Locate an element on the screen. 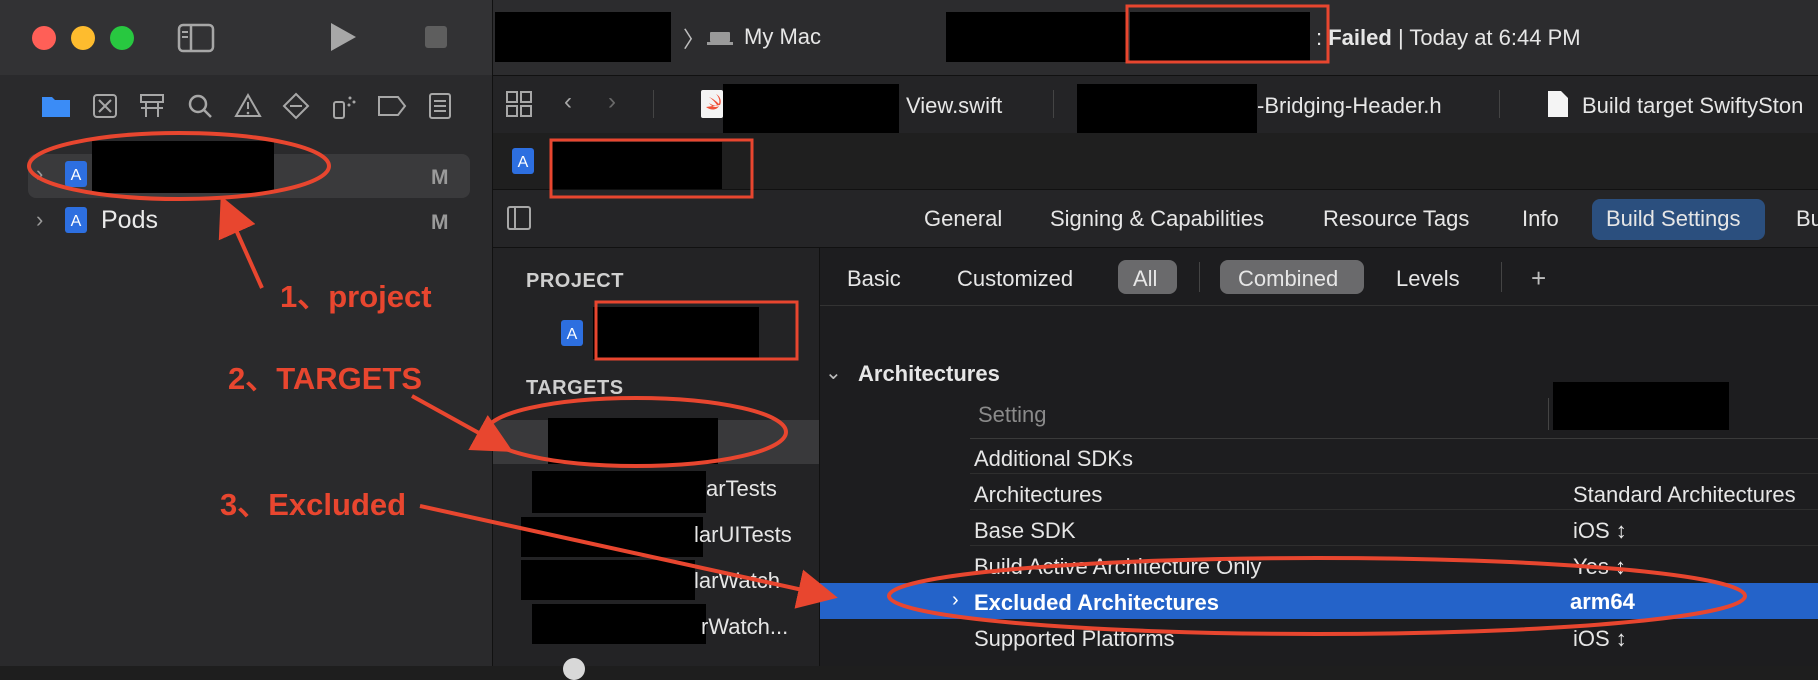 The width and height of the screenshot is (1818, 680). tab-bridging-header: -Bridging-Header.h is located at coordinates (1349, 106).